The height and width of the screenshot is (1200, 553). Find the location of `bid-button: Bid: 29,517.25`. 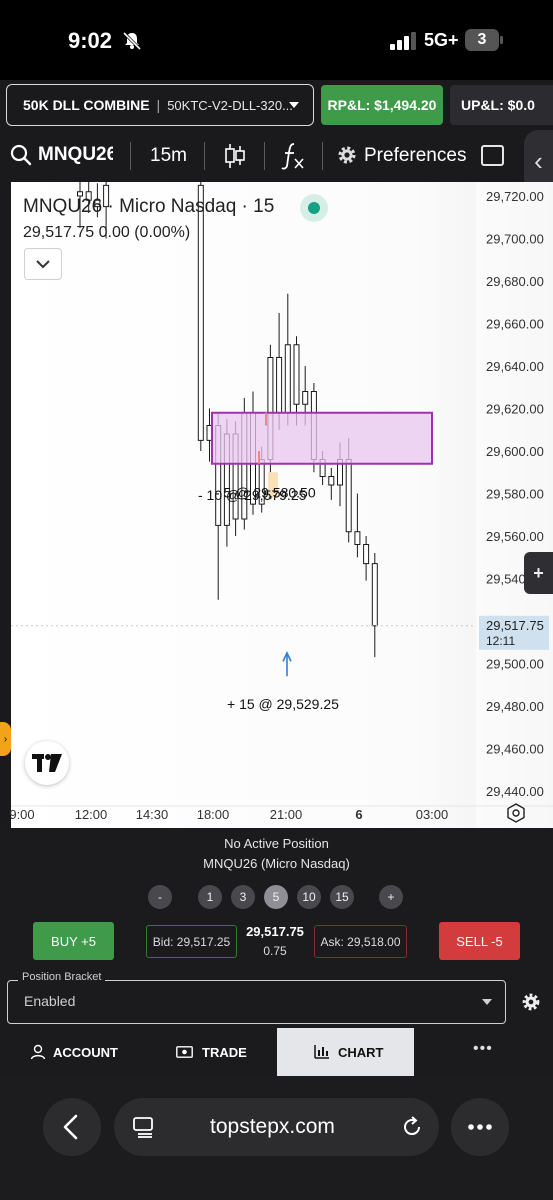

bid-button: Bid: 29,517.25 is located at coordinates (191, 941).